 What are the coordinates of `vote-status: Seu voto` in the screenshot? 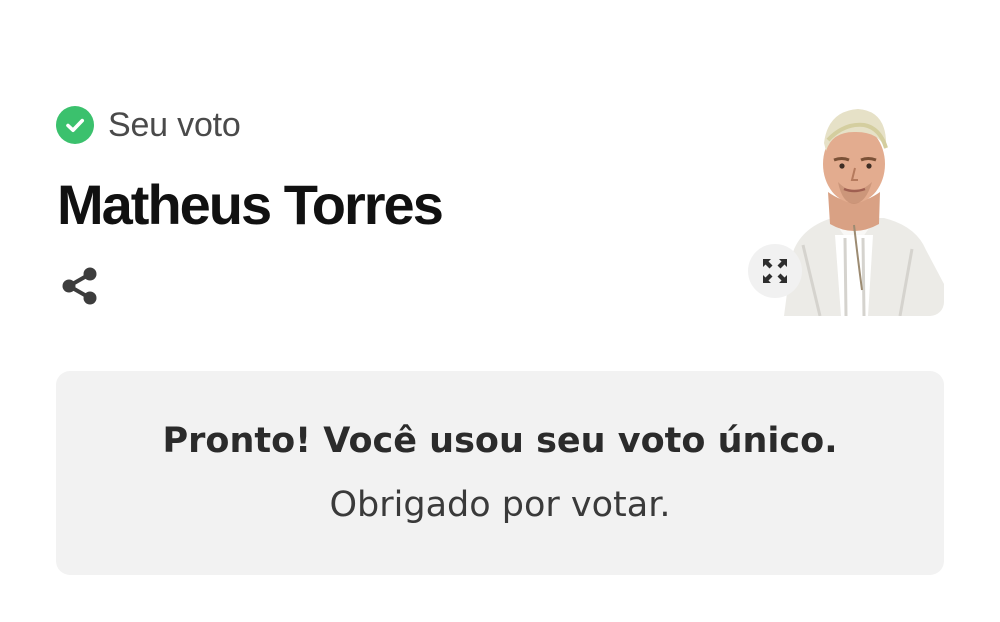 It's located at (148, 125).